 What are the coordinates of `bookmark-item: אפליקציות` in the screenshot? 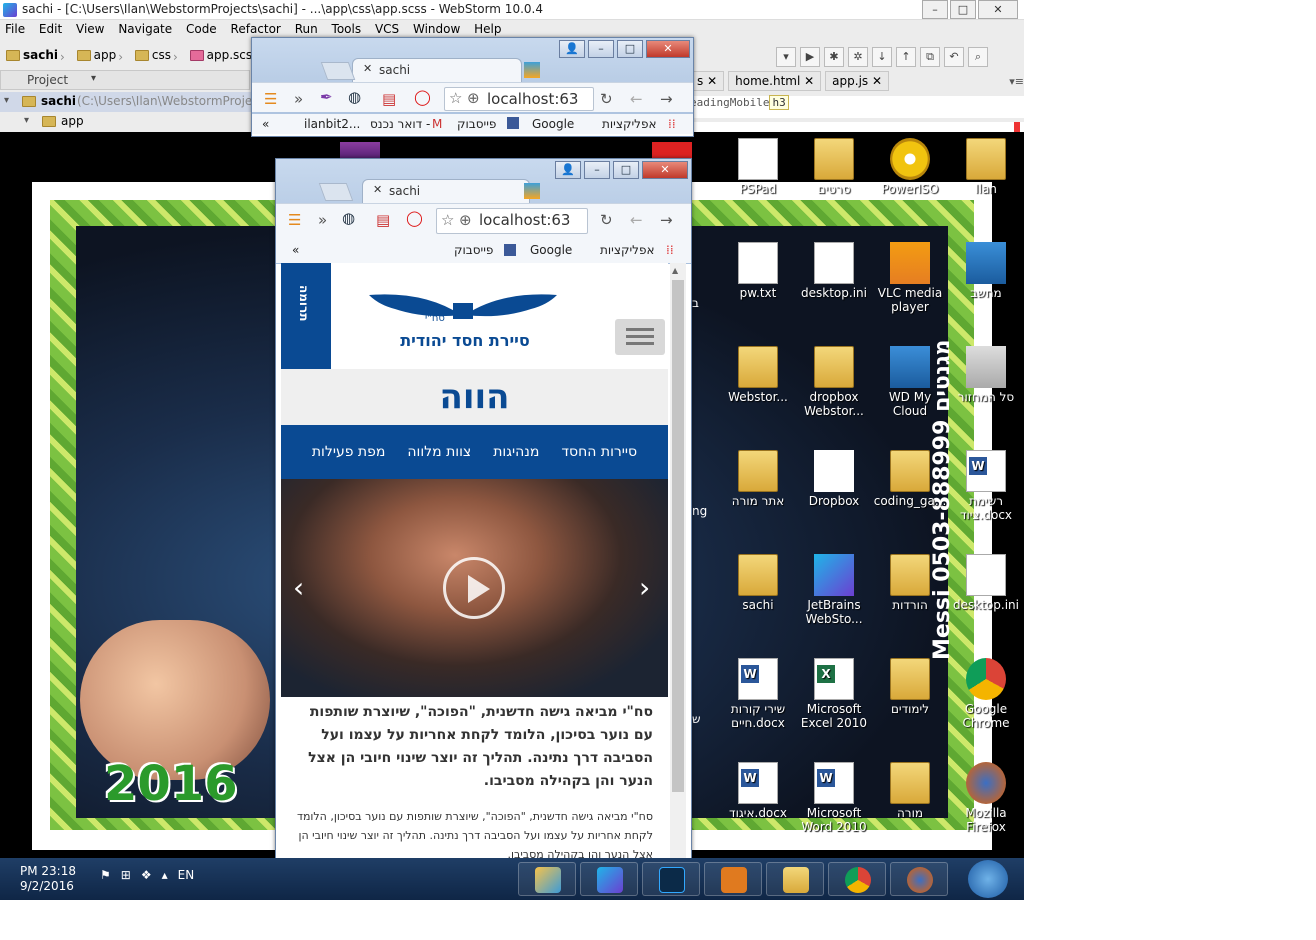 It's located at (627, 250).